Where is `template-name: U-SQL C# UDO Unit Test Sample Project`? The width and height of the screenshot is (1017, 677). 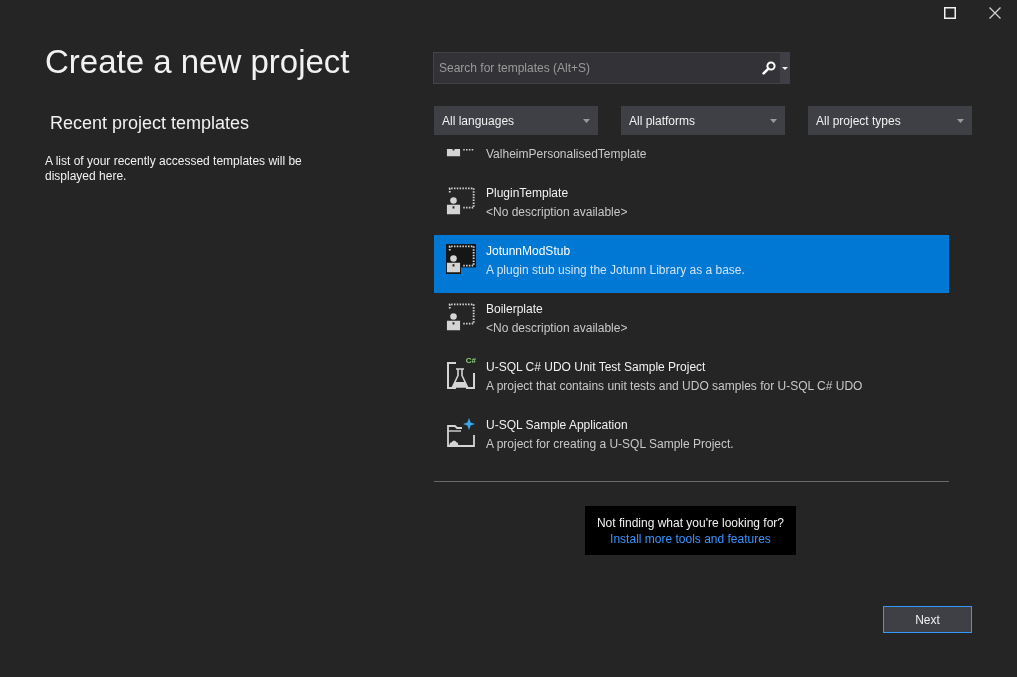 template-name: U-SQL C# UDO Unit Test Sample Project is located at coordinates (596, 367).